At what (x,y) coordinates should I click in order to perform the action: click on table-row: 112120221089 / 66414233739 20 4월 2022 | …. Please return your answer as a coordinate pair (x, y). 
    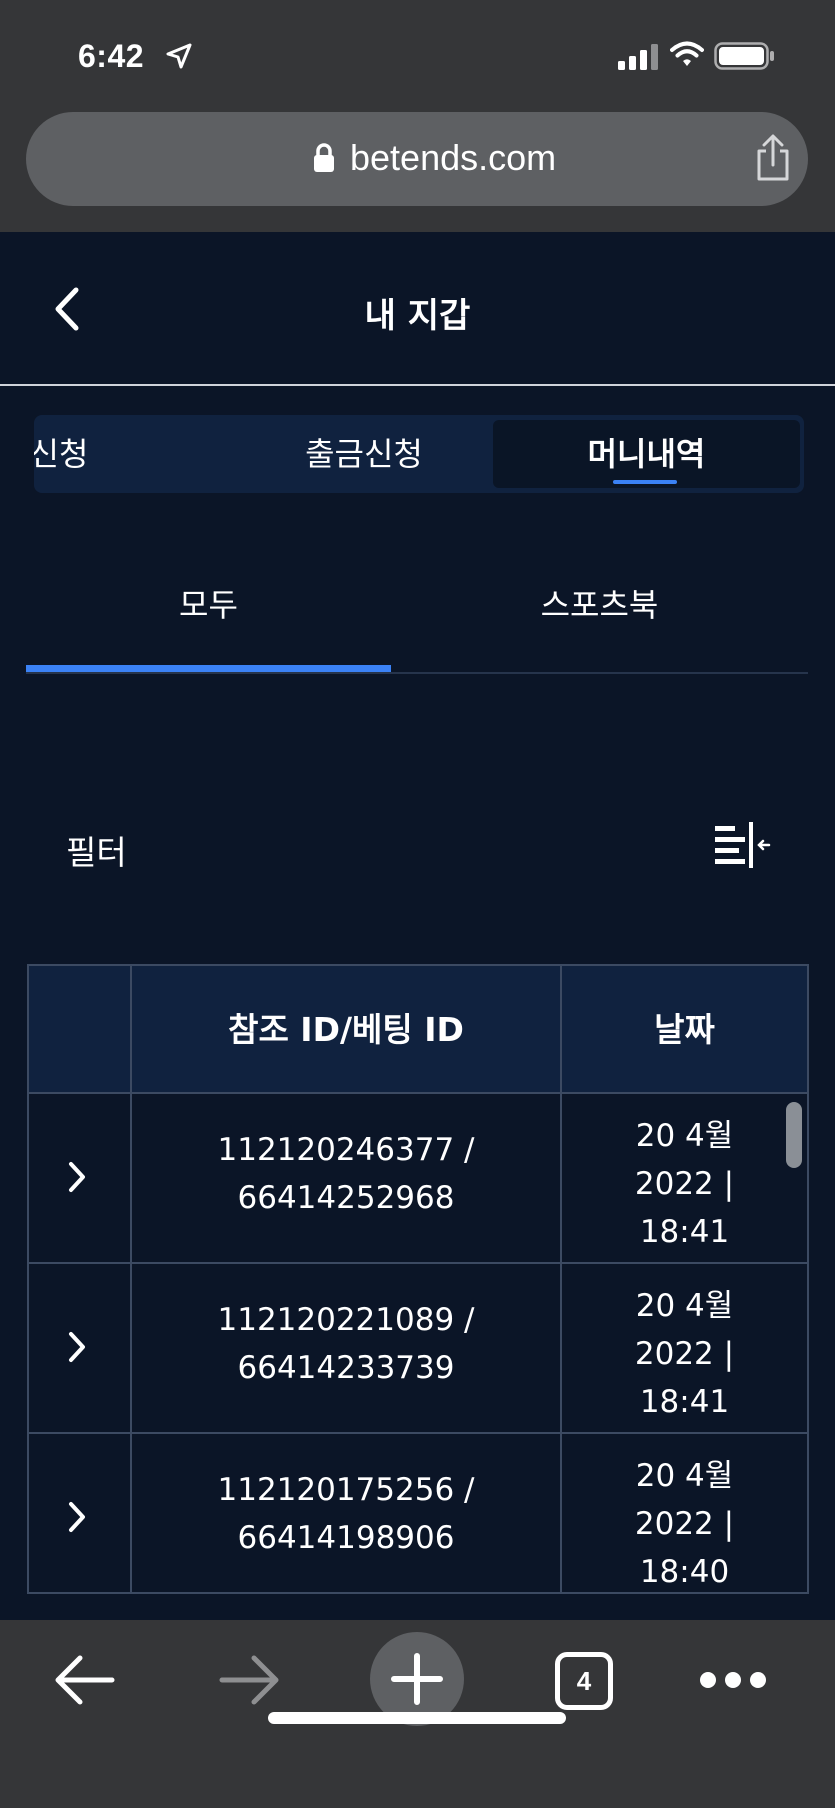
    Looking at the image, I should click on (418, 1350).